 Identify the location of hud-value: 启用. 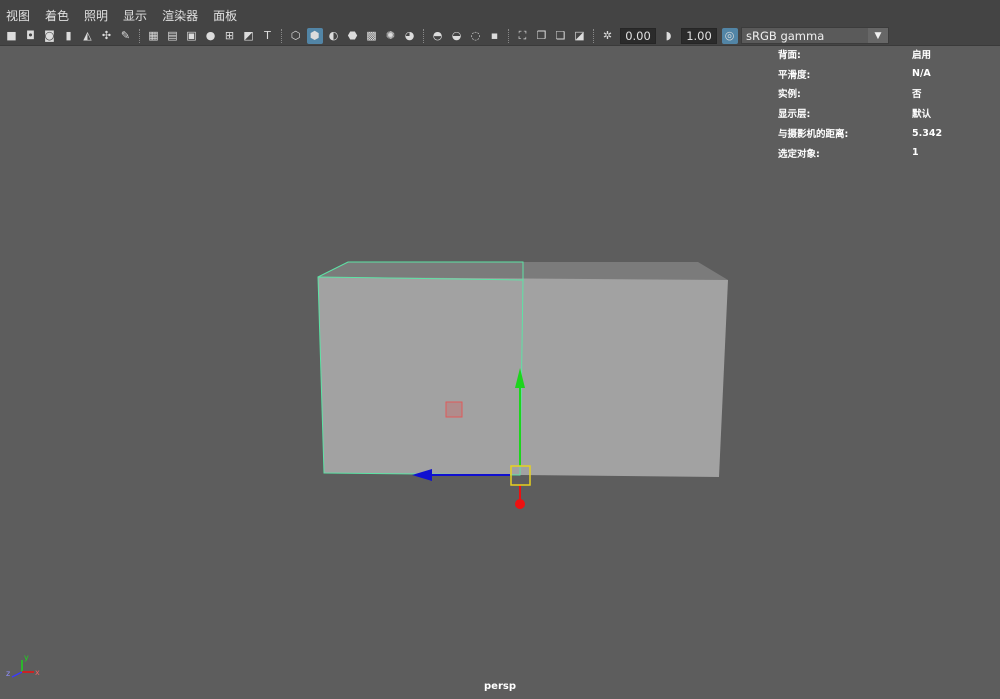
(922, 55).